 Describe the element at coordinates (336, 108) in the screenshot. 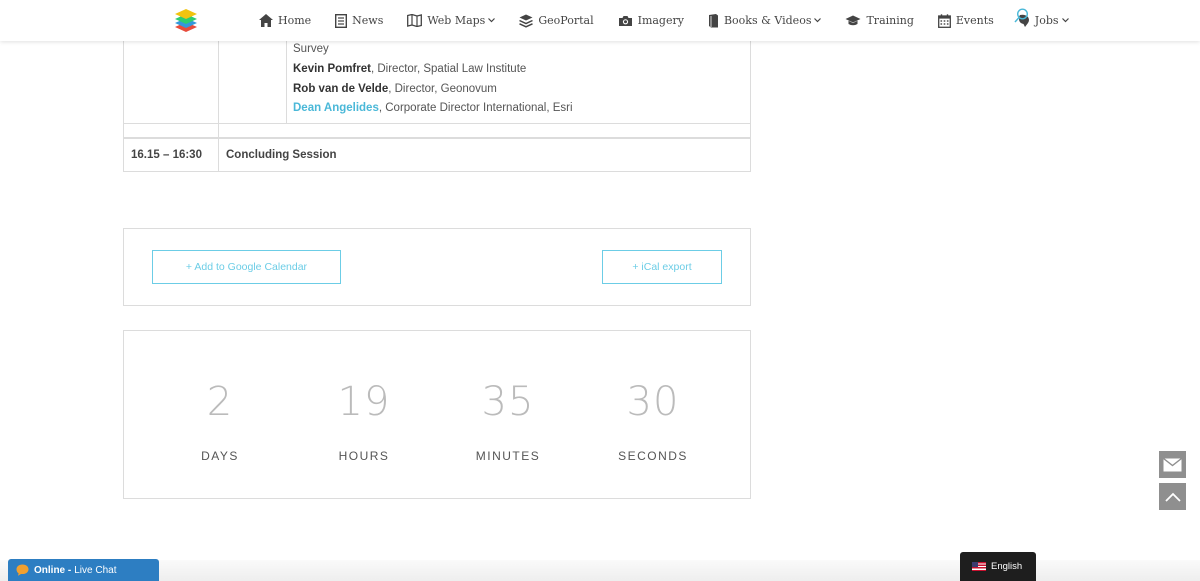

I see `speaker-link: Dean Angelides` at that location.